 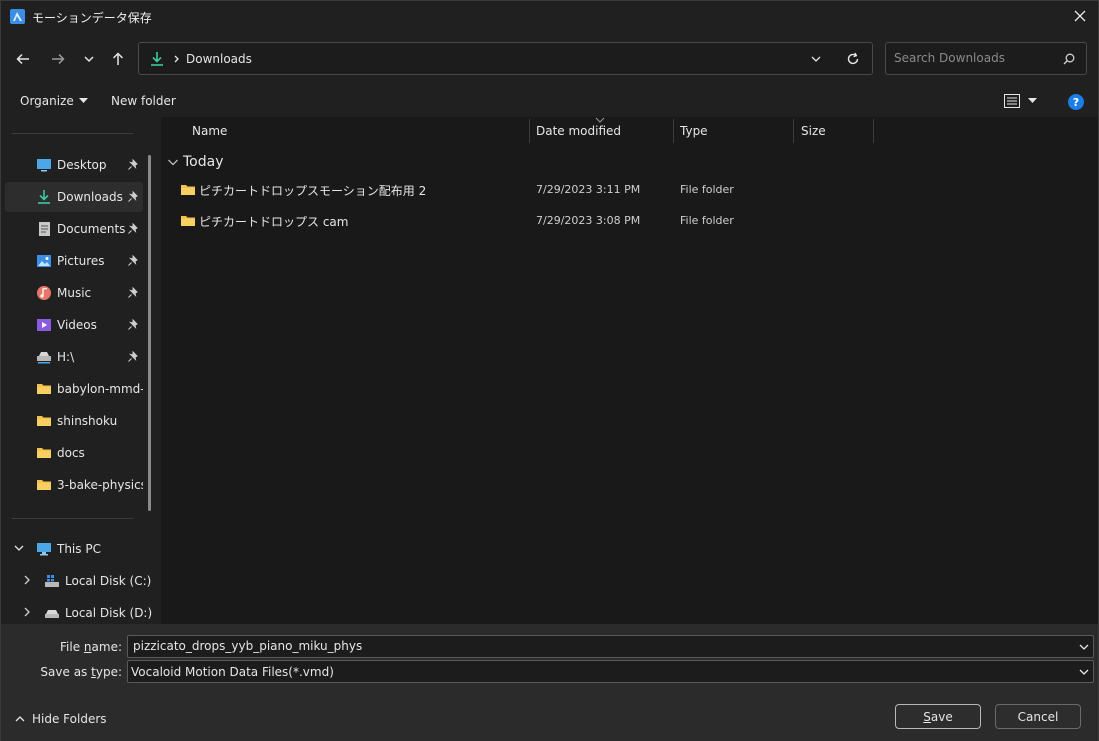 I want to click on file-type: File folder, so click(x=707, y=189).